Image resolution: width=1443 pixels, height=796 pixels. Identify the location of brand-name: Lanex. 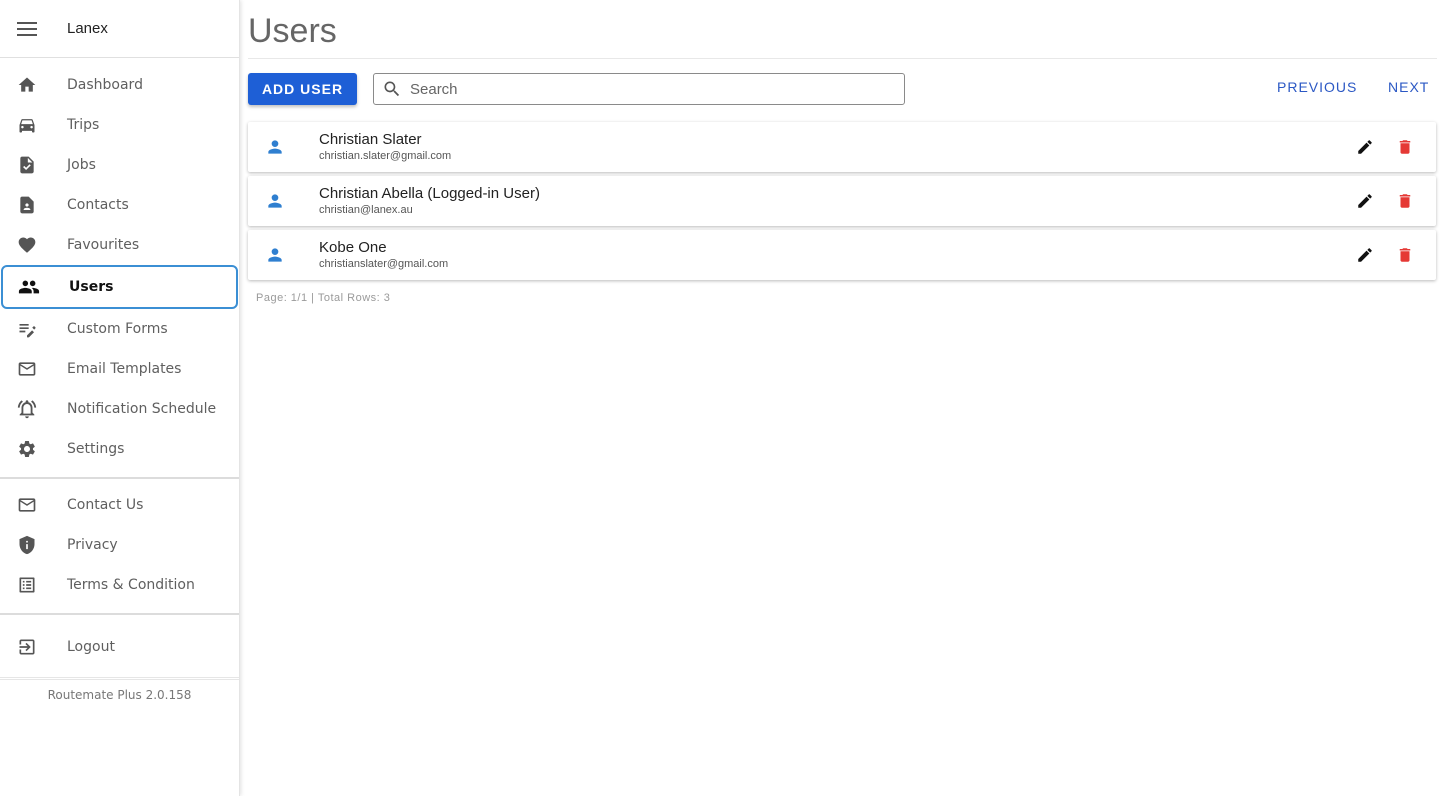
(87, 28).